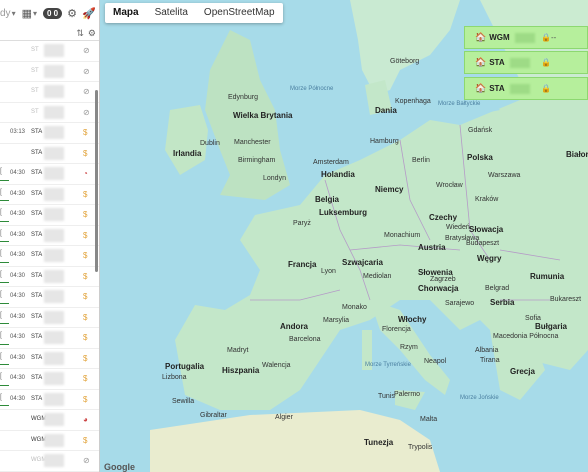  What do you see at coordinates (533, 318) in the screenshot?
I see `map-label-sofia: Sofia` at bounding box center [533, 318].